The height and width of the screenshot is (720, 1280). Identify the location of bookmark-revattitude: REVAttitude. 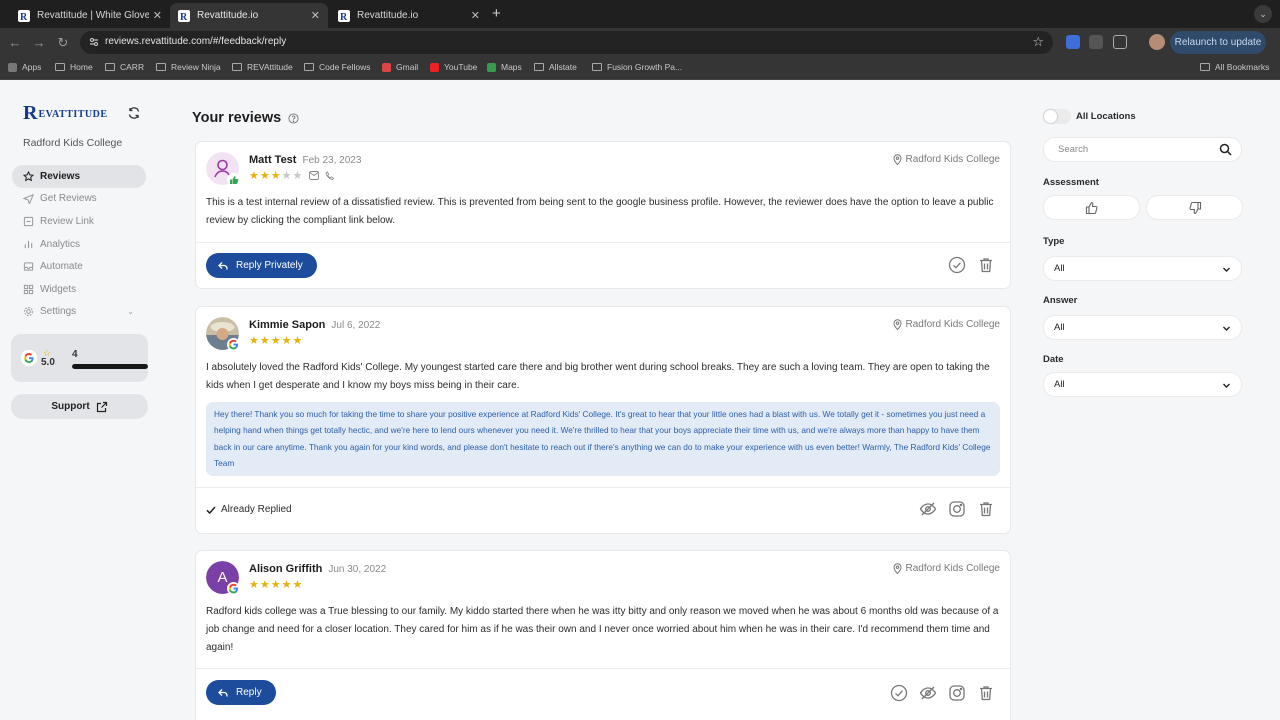
(262, 67).